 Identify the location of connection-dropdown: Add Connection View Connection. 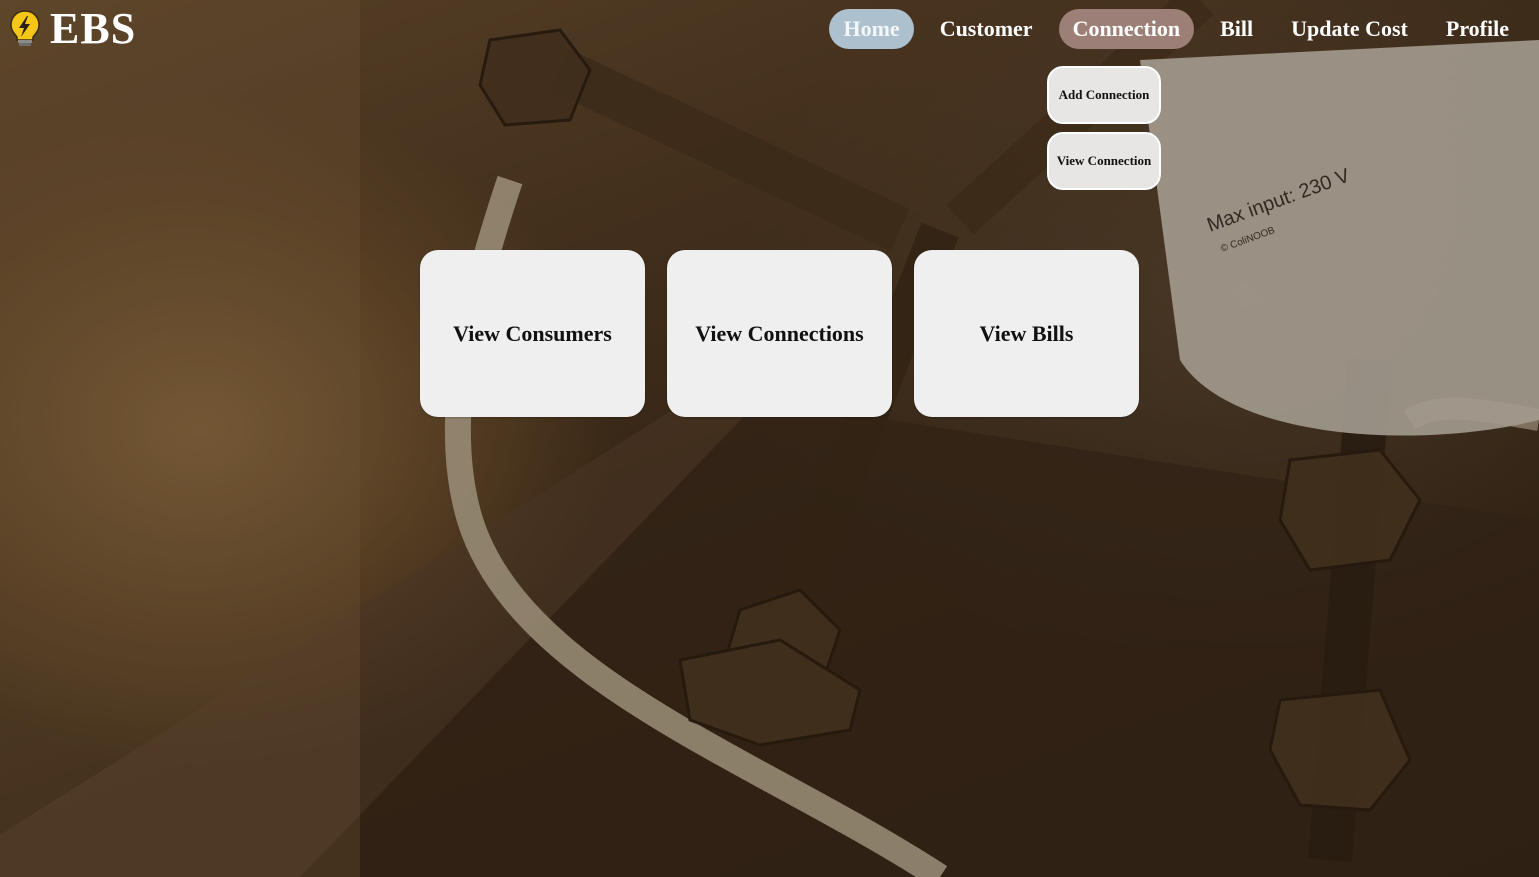
(1104, 132).